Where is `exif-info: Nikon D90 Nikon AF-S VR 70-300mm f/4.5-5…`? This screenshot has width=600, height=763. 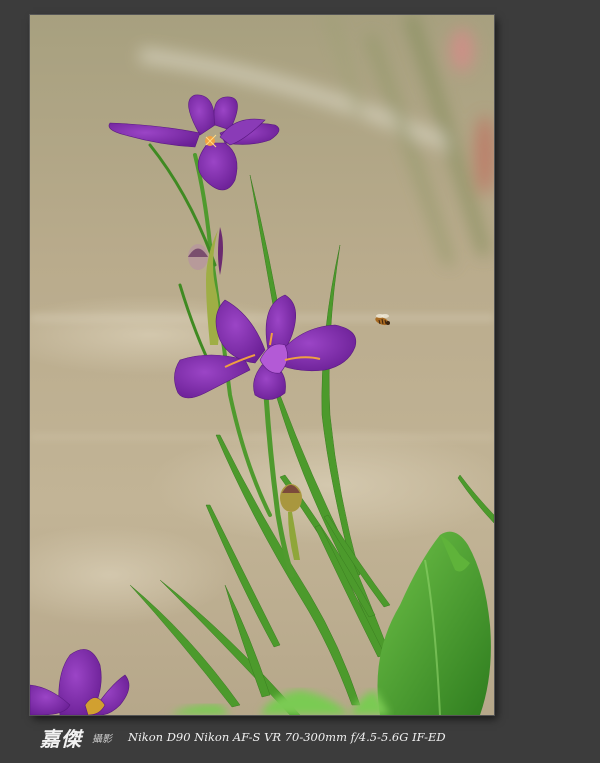
exif-info: Nikon D90 Nikon AF-S VR 70-300mm f/4.5-5… is located at coordinates (287, 737).